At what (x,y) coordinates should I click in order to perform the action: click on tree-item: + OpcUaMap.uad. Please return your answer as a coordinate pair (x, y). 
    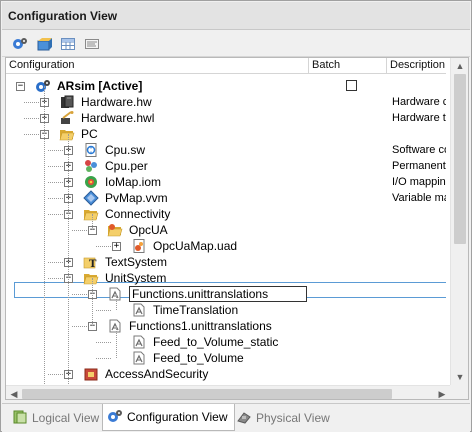
    Looking at the image, I should click on (226, 246).